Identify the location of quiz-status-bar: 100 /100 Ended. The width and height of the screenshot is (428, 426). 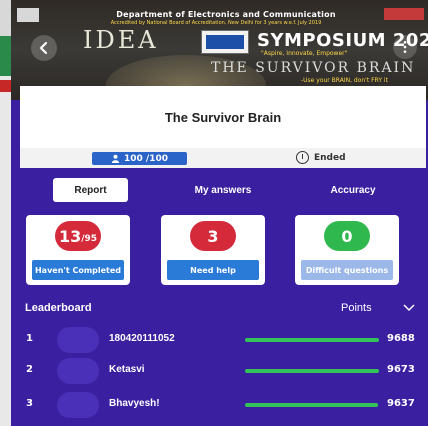
(223, 158).